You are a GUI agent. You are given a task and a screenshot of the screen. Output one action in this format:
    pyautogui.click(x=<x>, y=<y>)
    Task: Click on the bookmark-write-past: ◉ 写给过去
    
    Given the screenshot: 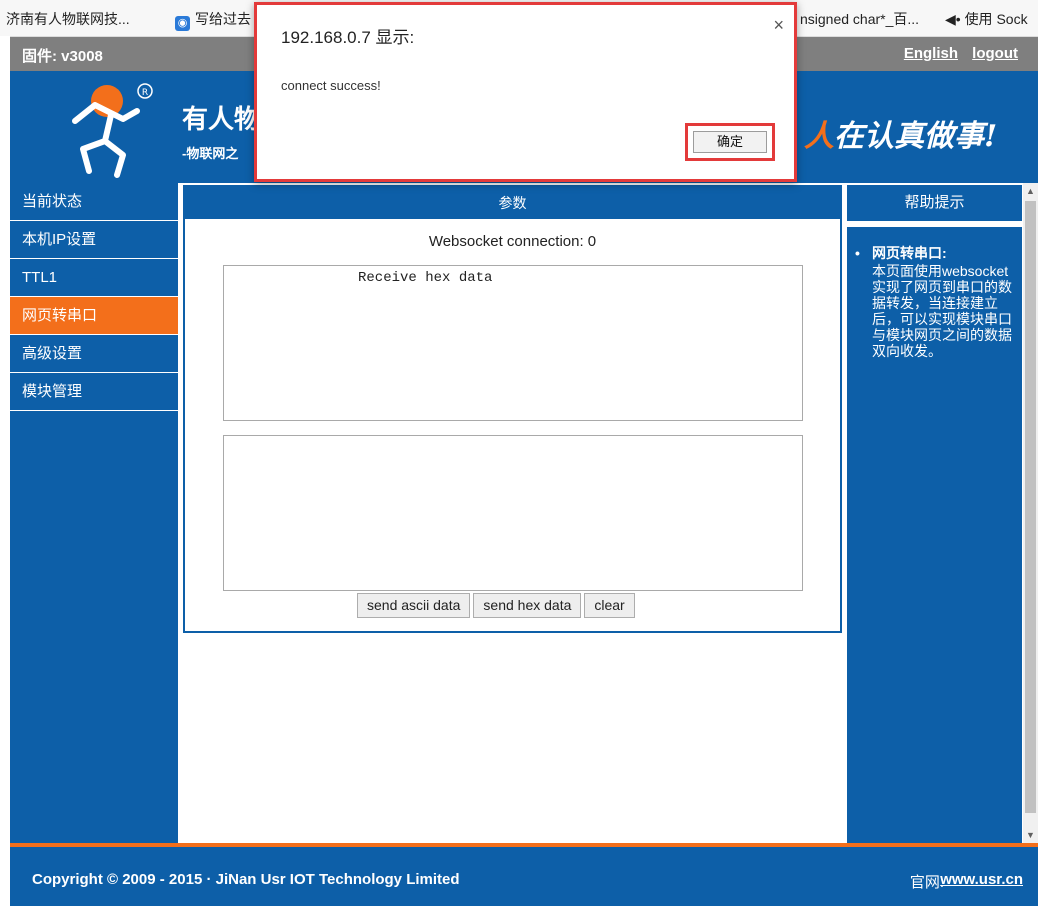 What is the action you would take?
    pyautogui.click(x=213, y=20)
    